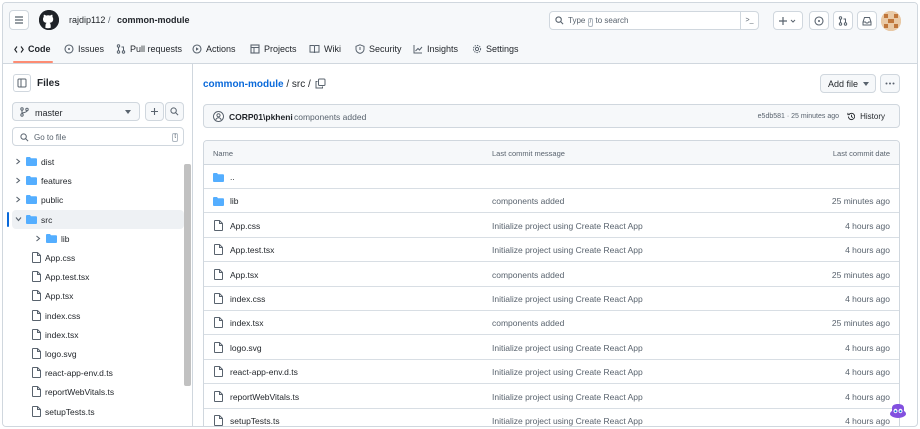 The width and height of the screenshot is (920, 429). What do you see at coordinates (245, 226) in the screenshot?
I see `file-name-link: App.css` at bounding box center [245, 226].